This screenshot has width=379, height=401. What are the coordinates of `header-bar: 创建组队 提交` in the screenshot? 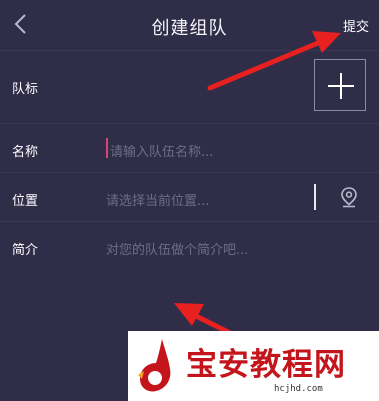 It's located at (189, 25).